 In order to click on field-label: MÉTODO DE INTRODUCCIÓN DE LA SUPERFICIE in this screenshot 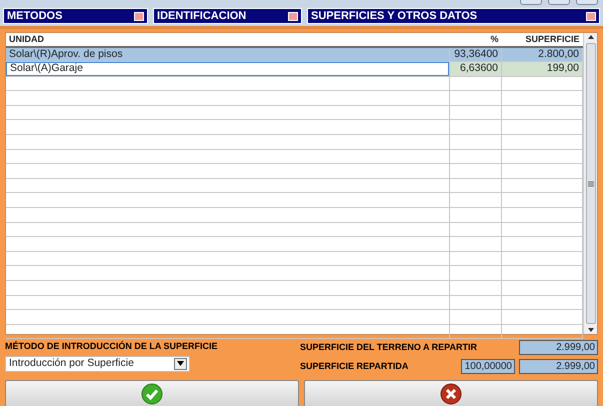, I will do `click(112, 346)`.